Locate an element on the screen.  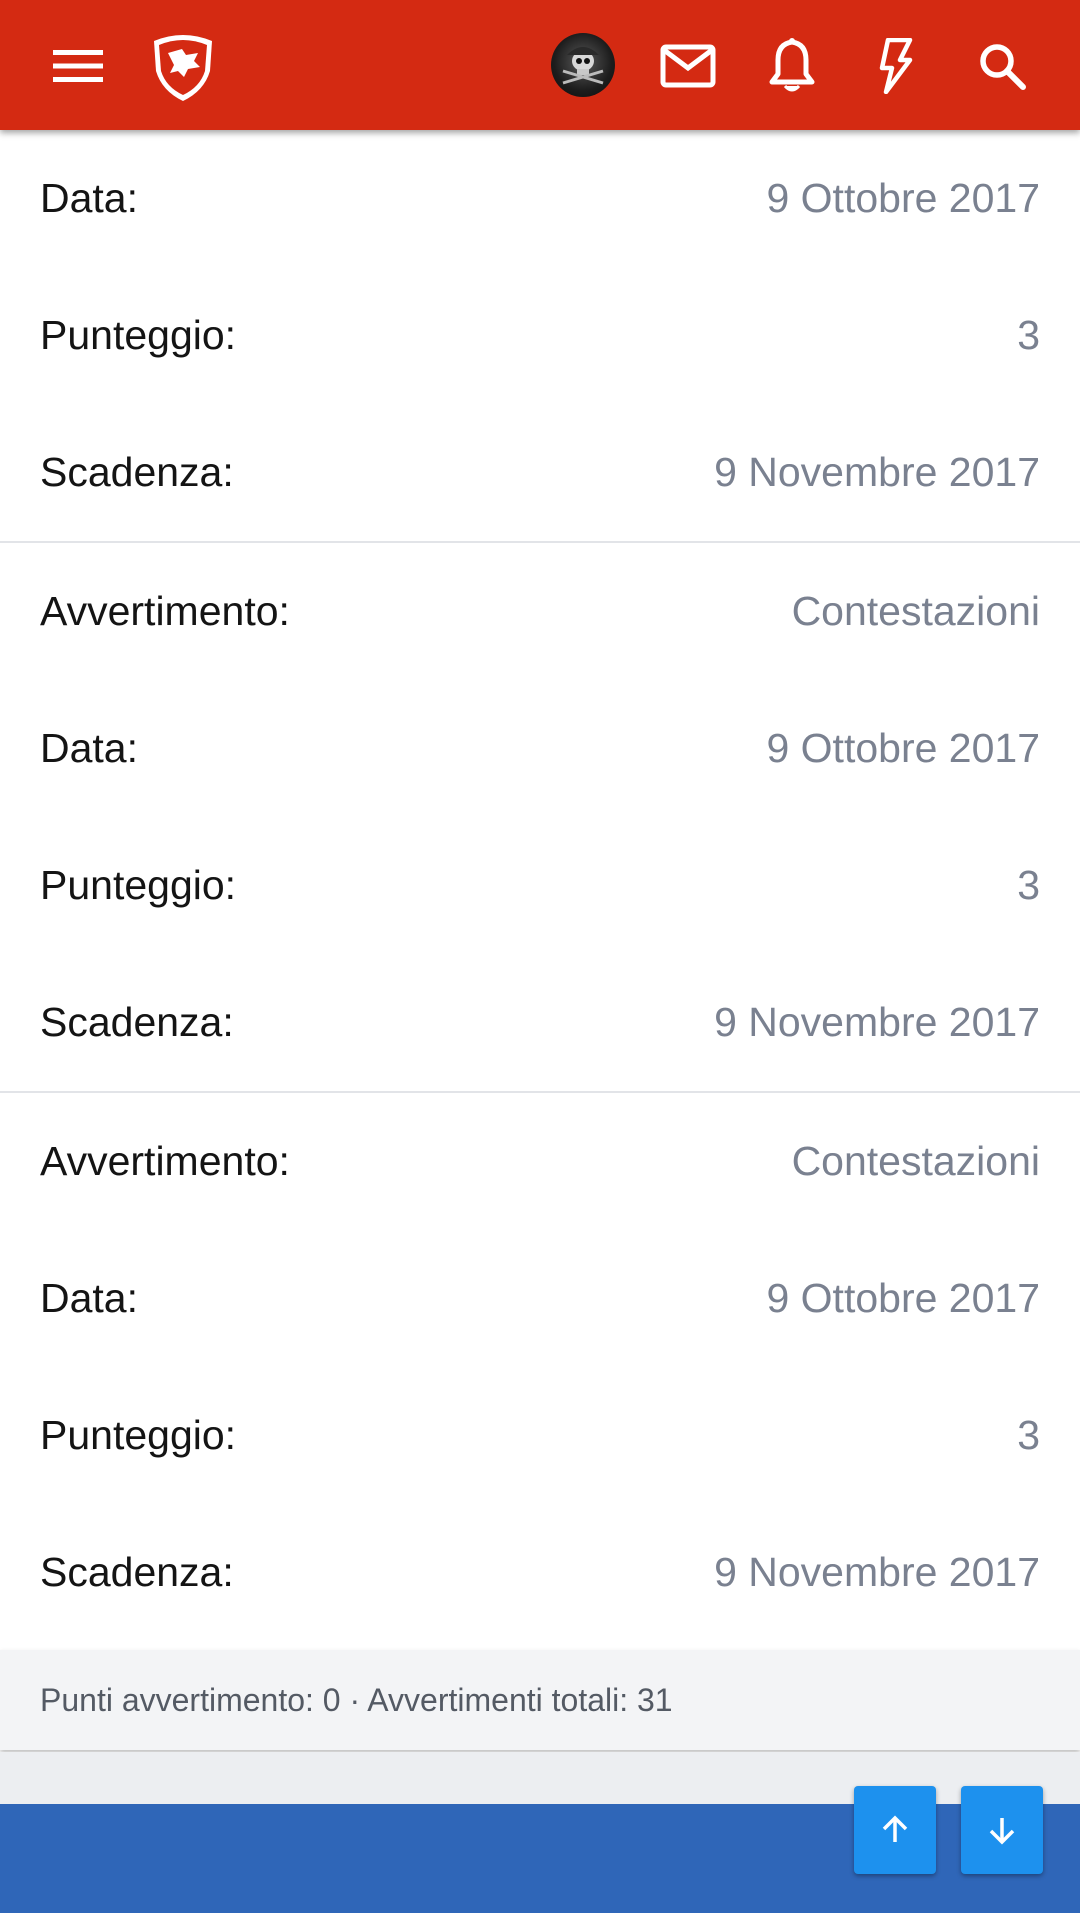
search-icon is located at coordinates (1003, 67).